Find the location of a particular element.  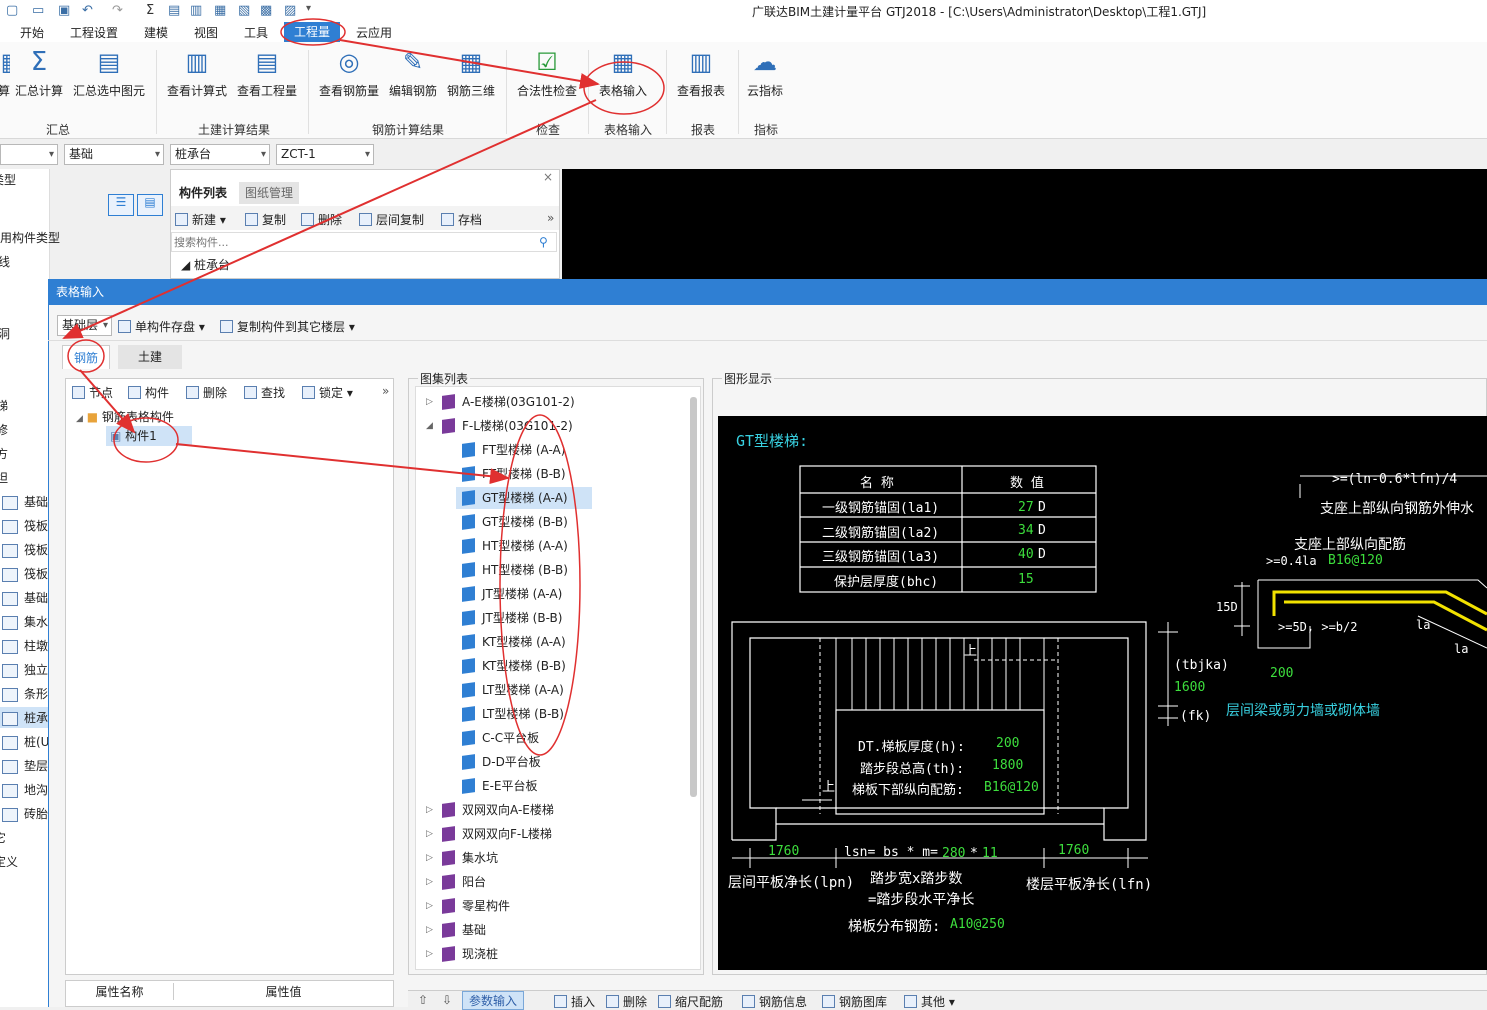

sum-calc-button: Σ 汇总计算 is located at coordinates (39, 73).